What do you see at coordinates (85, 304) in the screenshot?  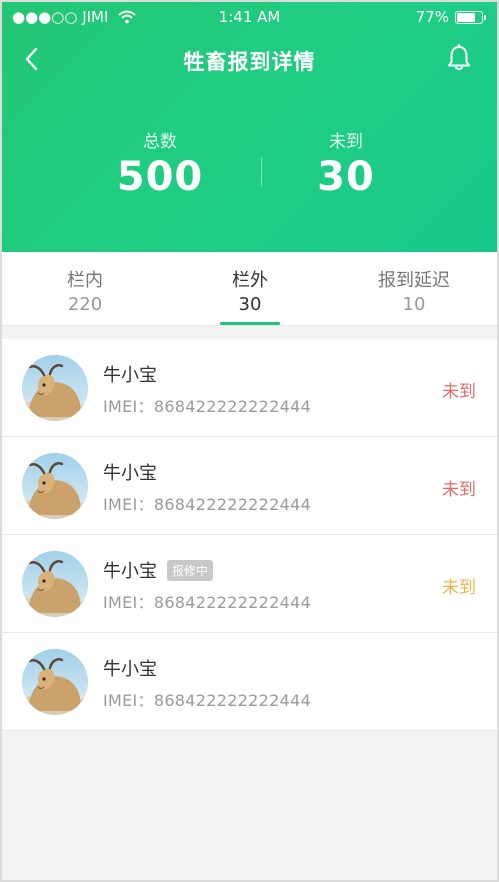 I see `tab-count: 220` at bounding box center [85, 304].